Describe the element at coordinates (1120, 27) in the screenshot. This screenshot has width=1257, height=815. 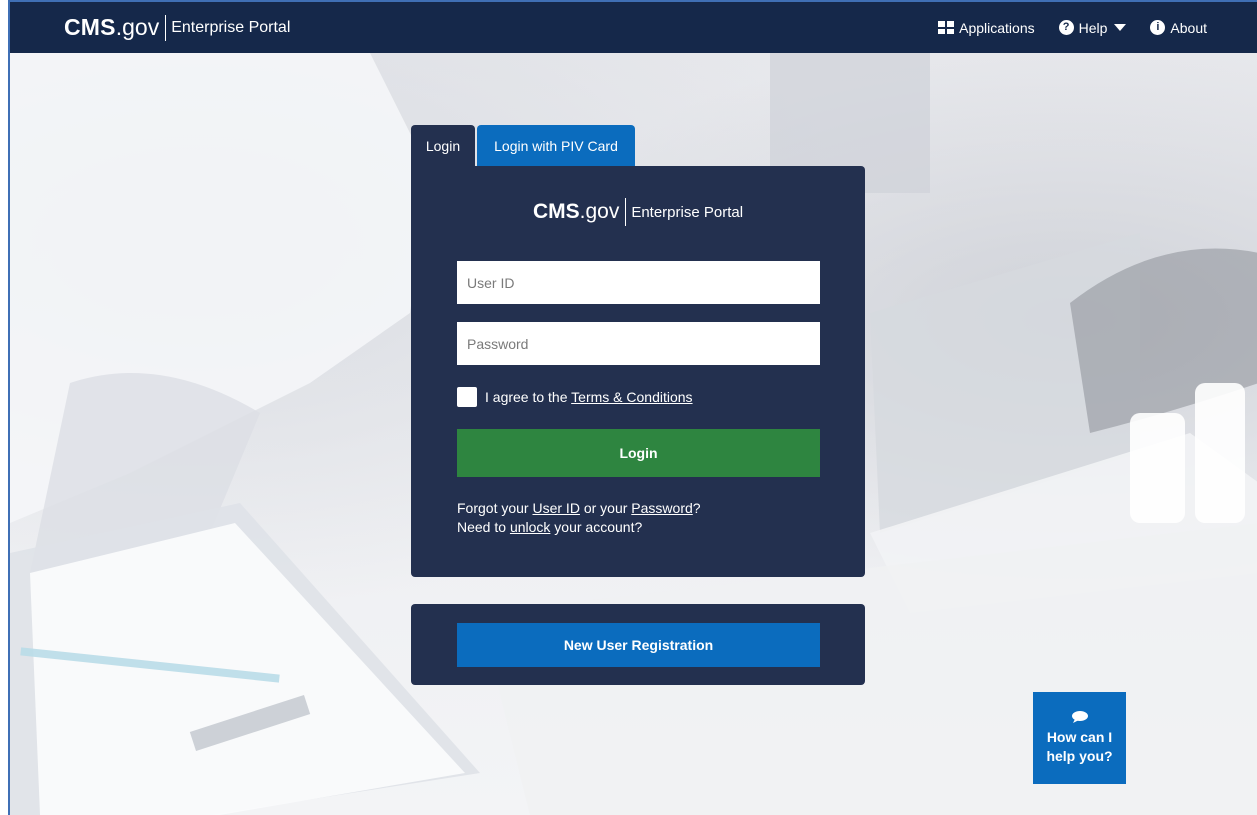
I see `caret-down-icon` at that location.